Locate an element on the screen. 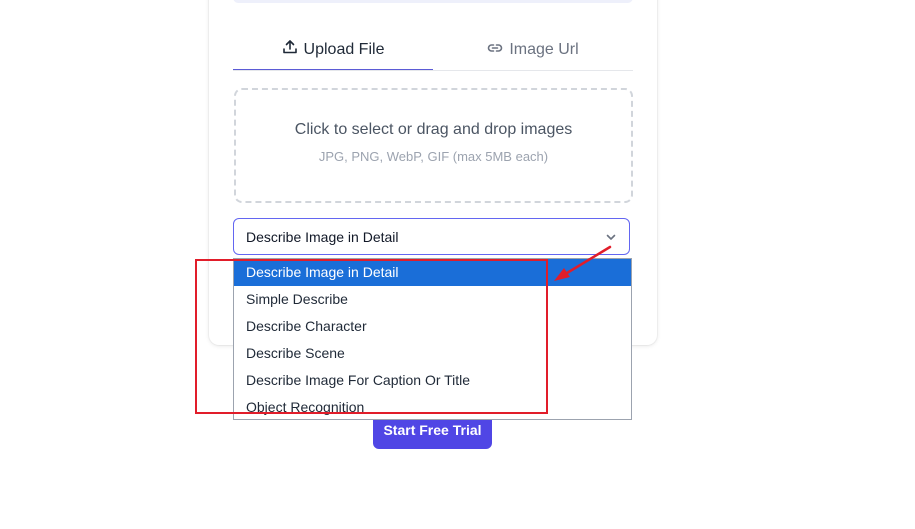  tab-image-url: Image Url is located at coordinates (533, 50).